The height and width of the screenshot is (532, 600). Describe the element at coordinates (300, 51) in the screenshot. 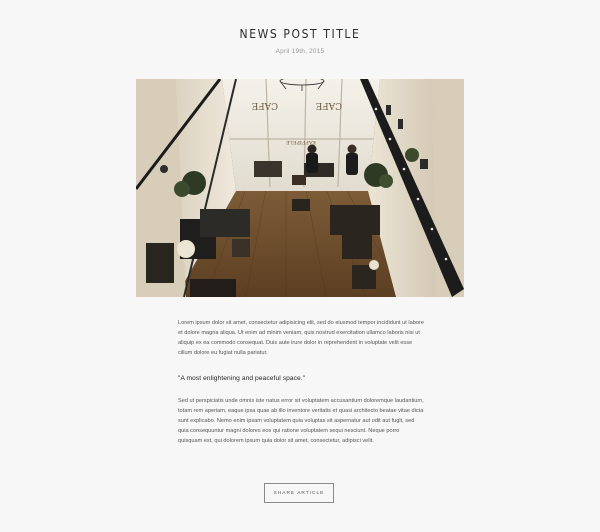

I see `post-date: April 19th, 2015` at that location.